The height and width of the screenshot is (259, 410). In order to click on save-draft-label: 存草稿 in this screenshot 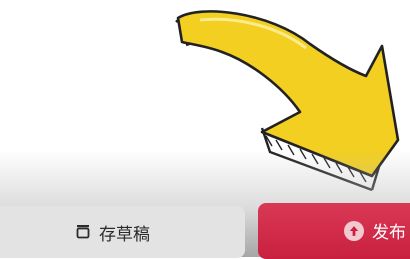, I will do `click(124, 234)`.